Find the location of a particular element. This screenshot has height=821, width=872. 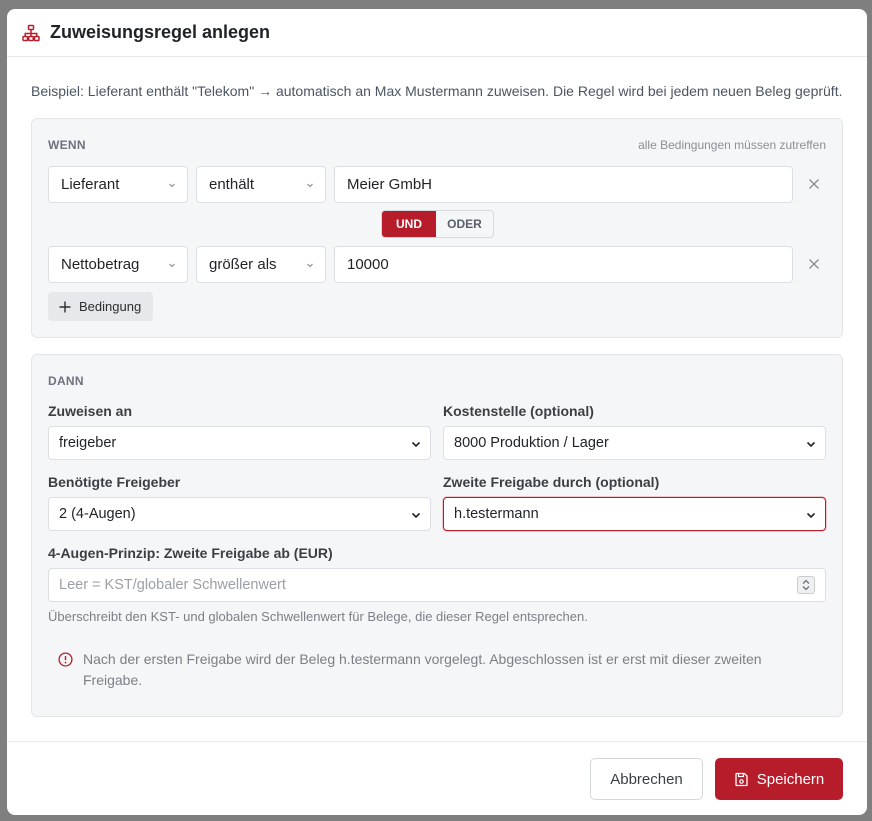

threshold-input: Leer = KST/globaler Schwellenwert is located at coordinates (437, 585).